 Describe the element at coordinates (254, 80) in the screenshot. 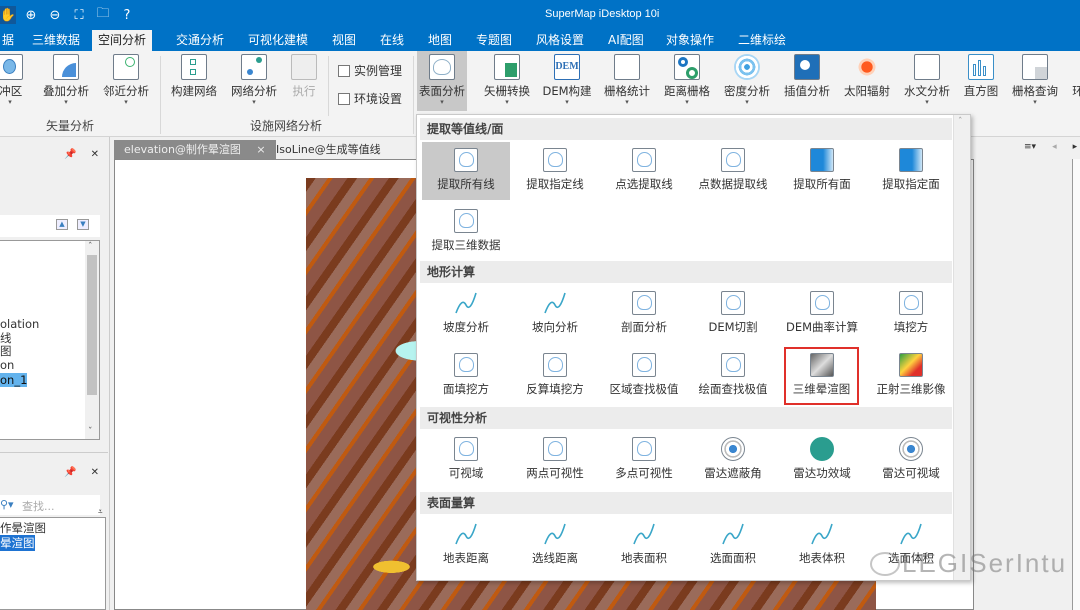

I see `network-analysis-button: 网络分析 ▾` at that location.